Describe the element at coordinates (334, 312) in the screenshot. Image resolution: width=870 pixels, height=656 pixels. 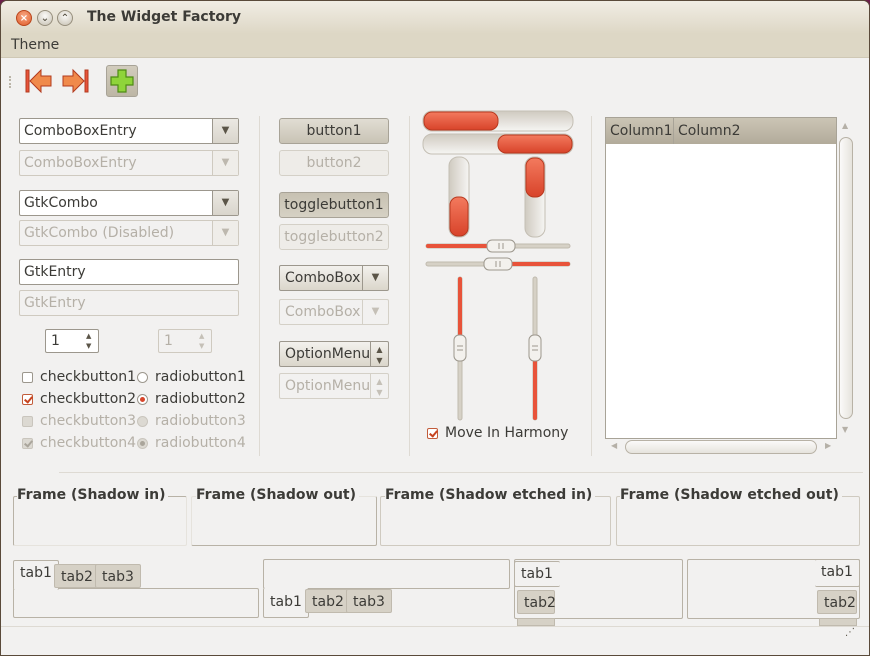
I see `combobox-disabled: ComboBox ▼` at that location.